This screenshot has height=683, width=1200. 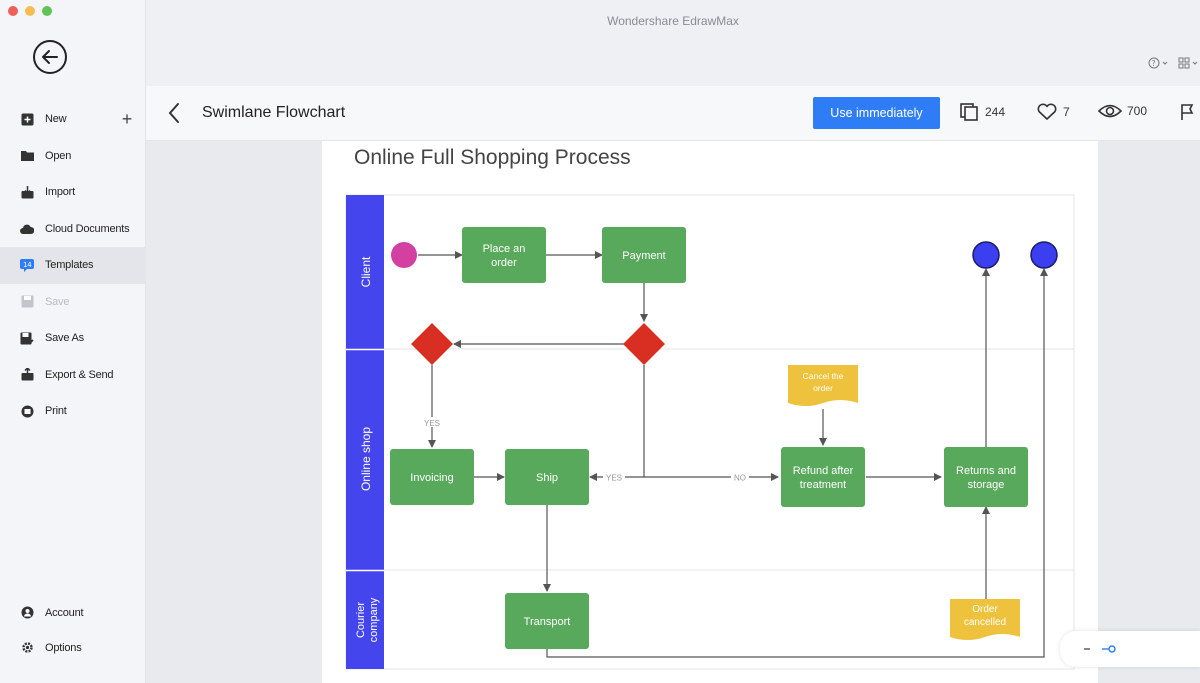 What do you see at coordinates (1174, 64) in the screenshot?
I see `top-right-tools: ?` at bounding box center [1174, 64].